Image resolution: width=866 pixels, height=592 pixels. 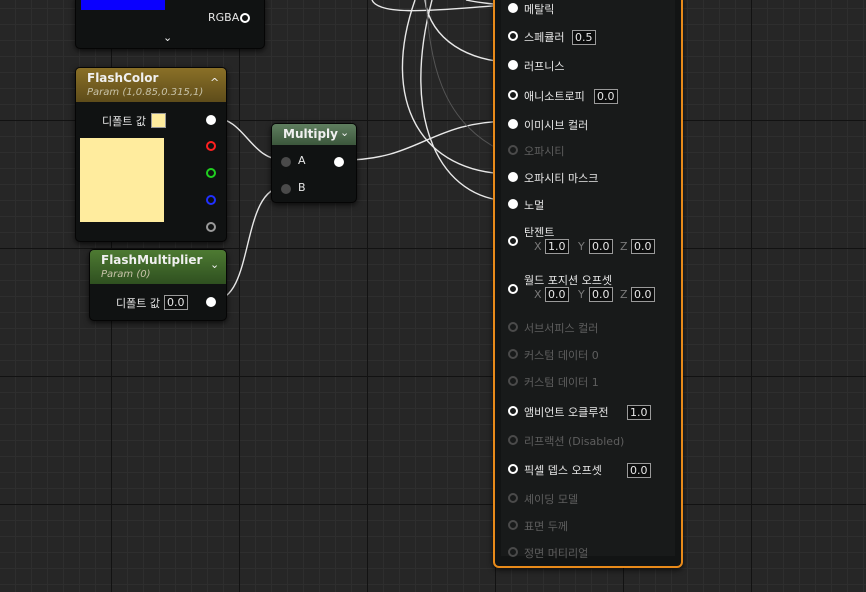 I want to click on material-pin-wpo, so click(x=513, y=289).